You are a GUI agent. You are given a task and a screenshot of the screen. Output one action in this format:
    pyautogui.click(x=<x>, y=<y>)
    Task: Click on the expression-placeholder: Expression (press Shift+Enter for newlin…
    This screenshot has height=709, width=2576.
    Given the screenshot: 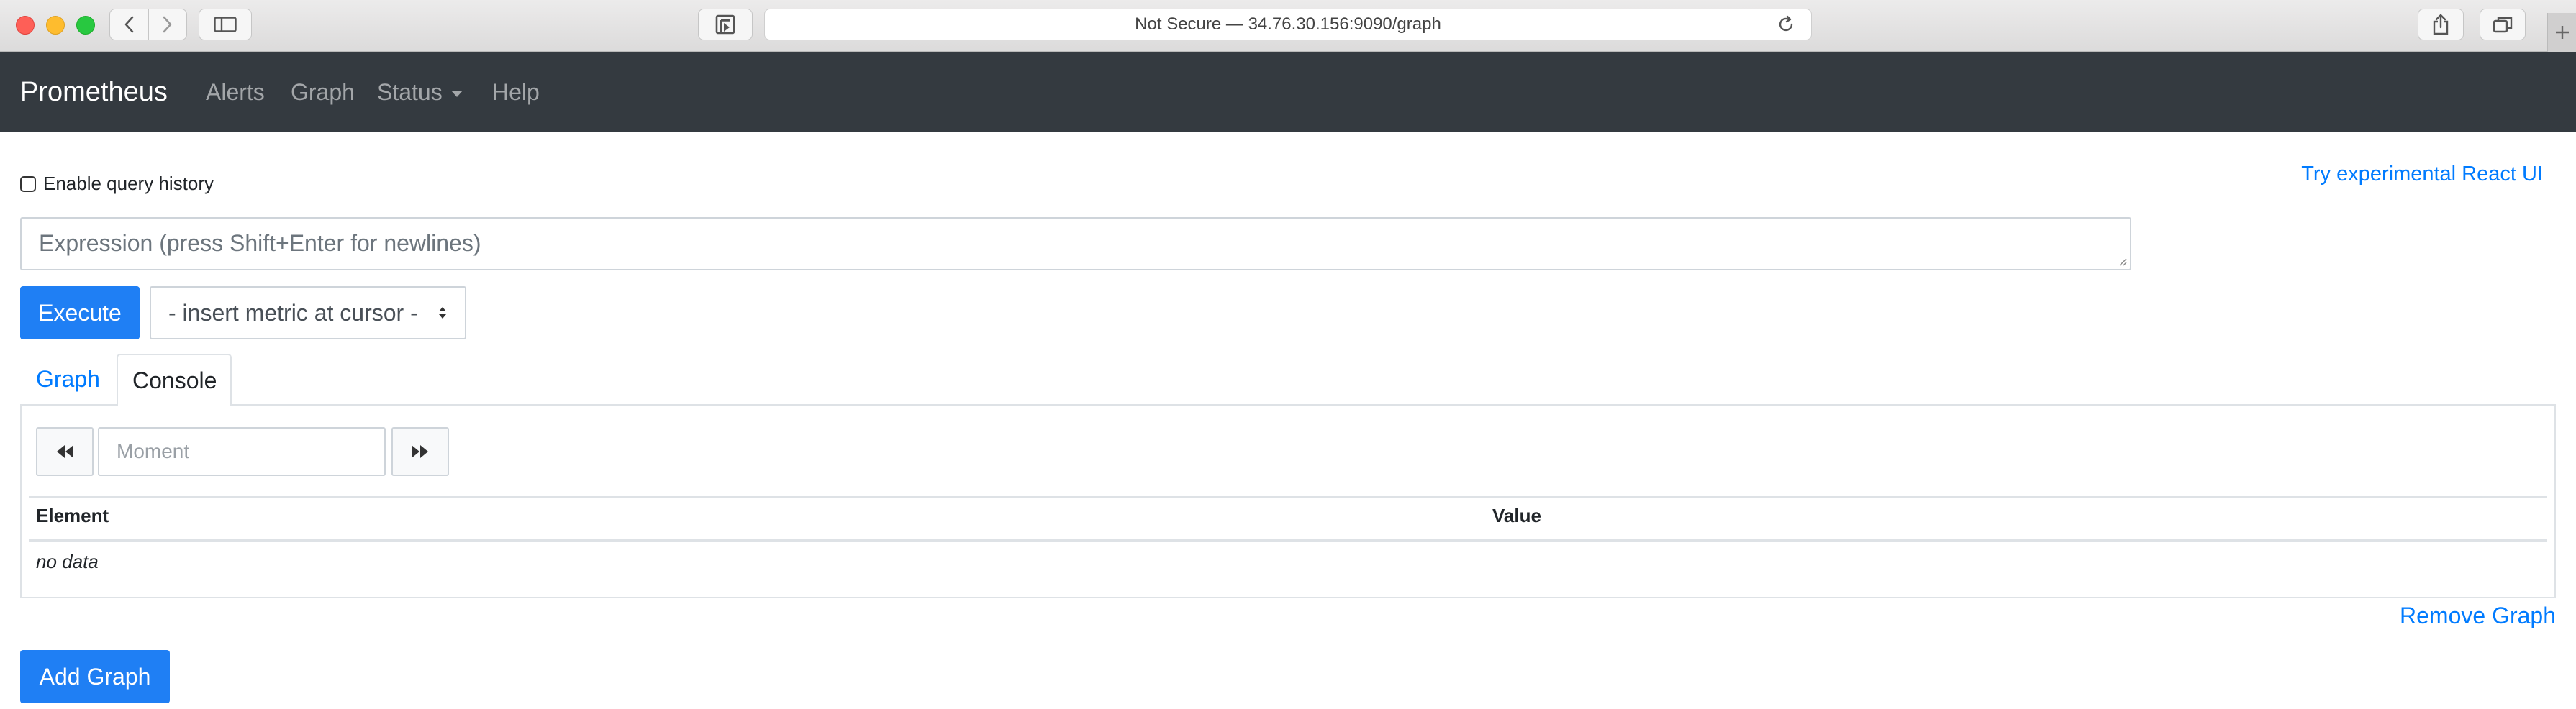 What is the action you would take?
    pyautogui.click(x=260, y=243)
    